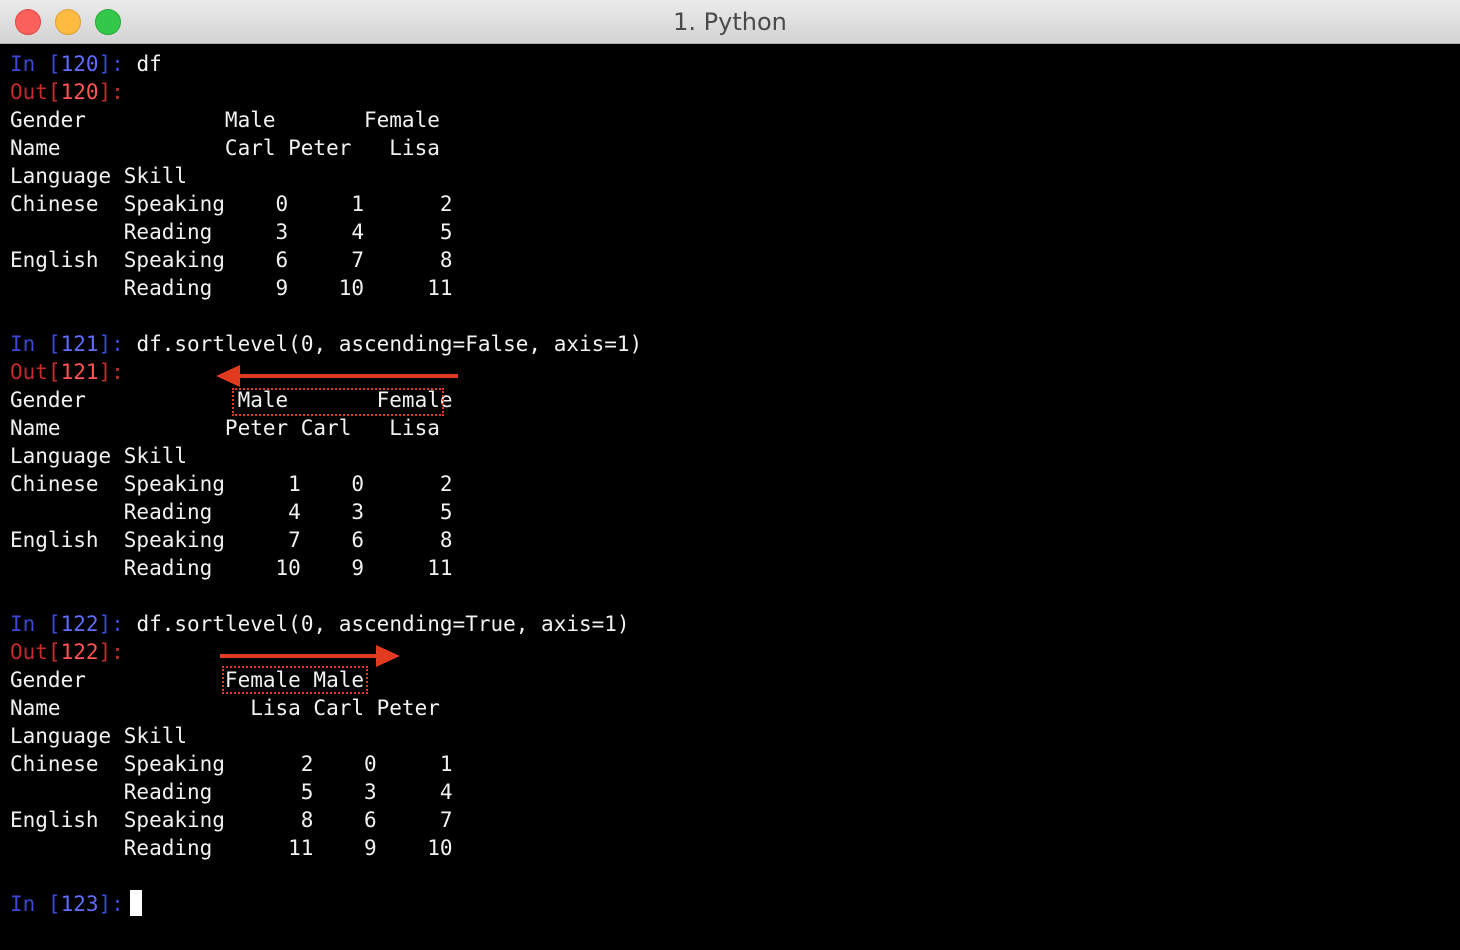 This screenshot has height=950, width=1460. Describe the element at coordinates (67, 344) in the screenshot. I see `in-prompt: In [121]:` at that location.